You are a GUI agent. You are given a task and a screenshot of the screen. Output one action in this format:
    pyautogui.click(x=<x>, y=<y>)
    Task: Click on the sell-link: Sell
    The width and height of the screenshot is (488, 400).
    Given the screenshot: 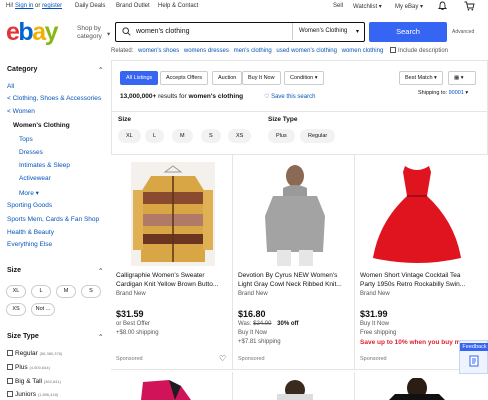 What is the action you would take?
    pyautogui.click(x=338, y=6)
    